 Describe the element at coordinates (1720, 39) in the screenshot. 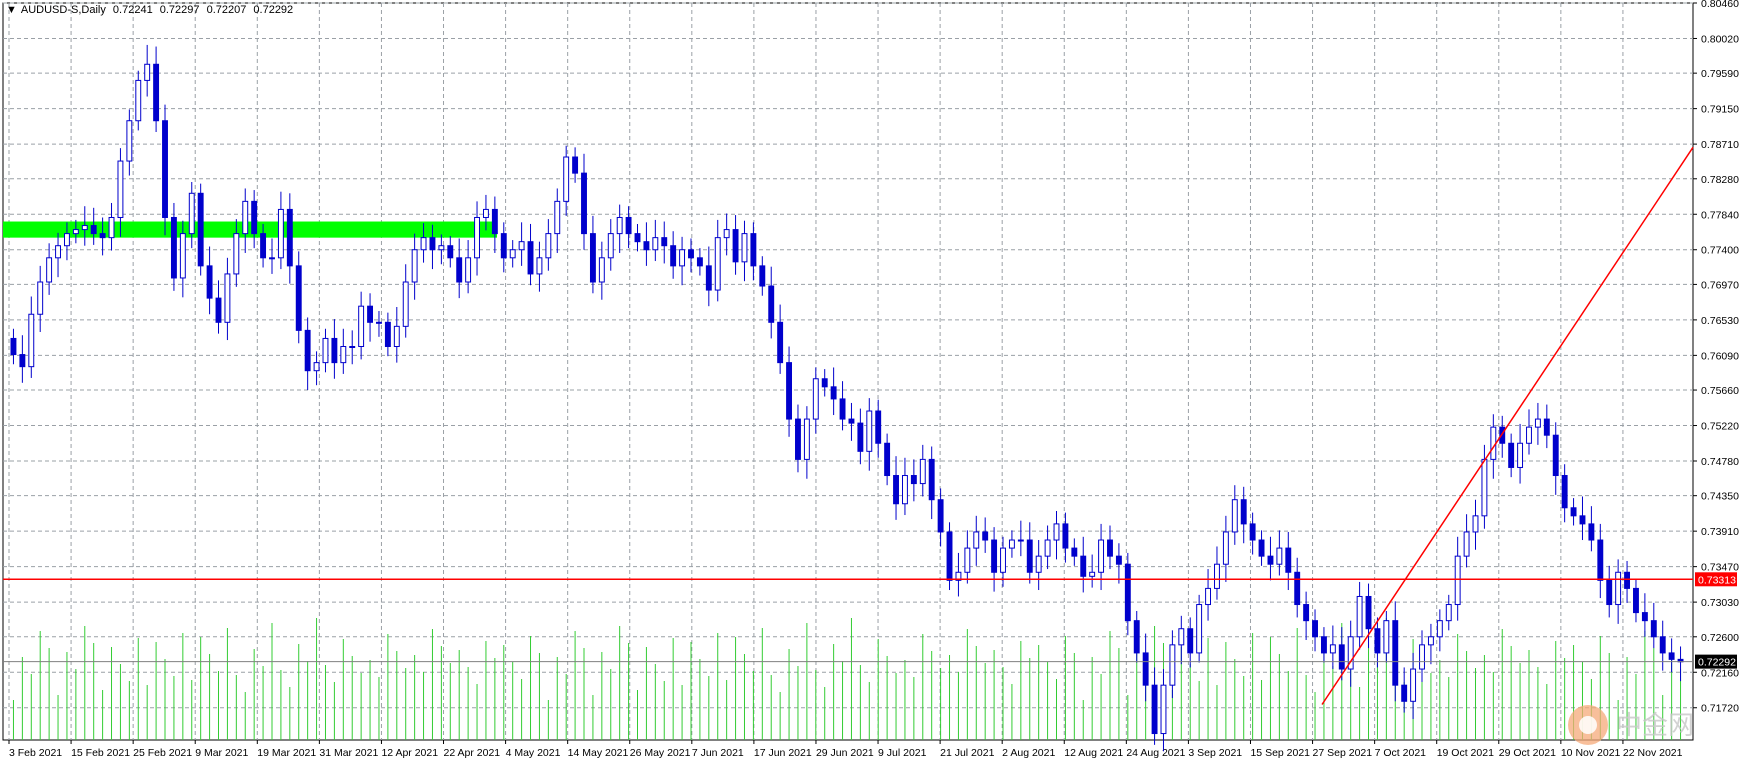

I see `price-tick-label: 0.80020` at that location.